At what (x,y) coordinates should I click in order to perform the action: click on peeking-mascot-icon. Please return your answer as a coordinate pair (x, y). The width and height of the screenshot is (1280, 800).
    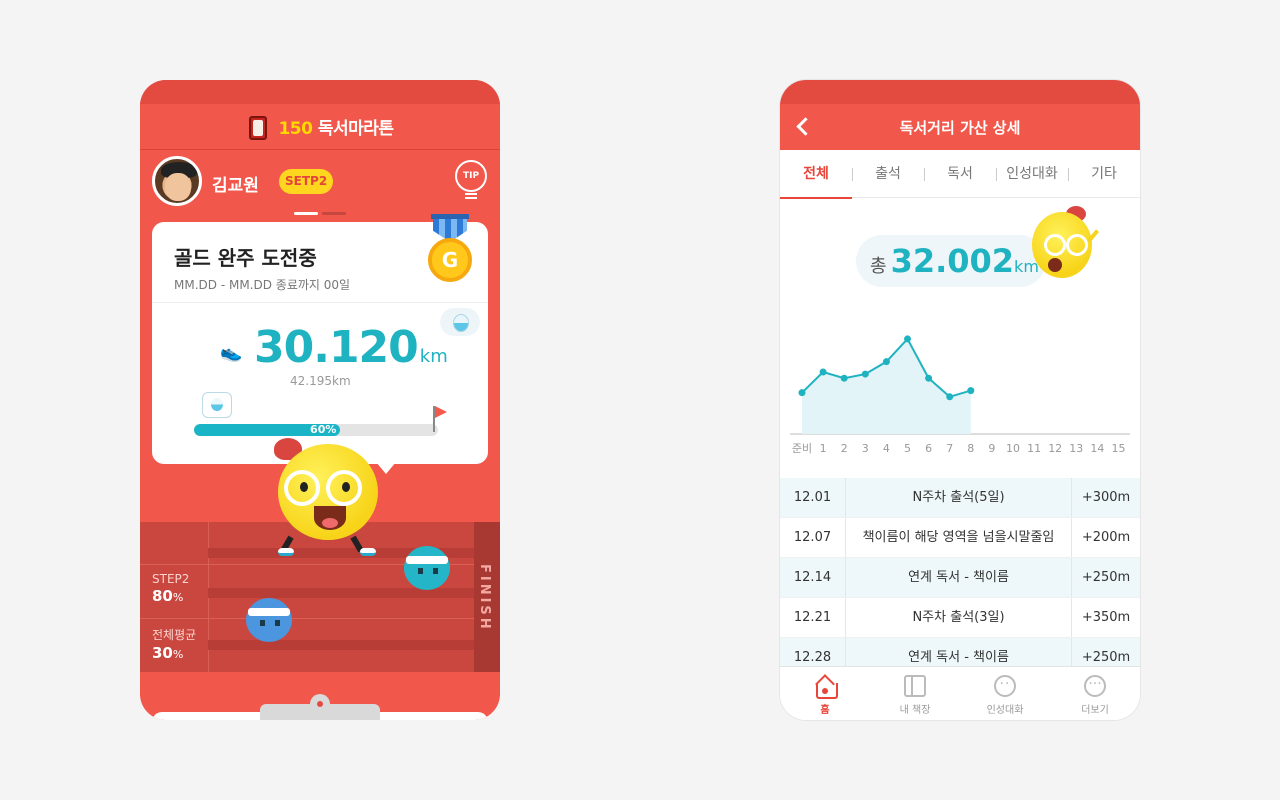
    Looking at the image, I should click on (1064, 249).